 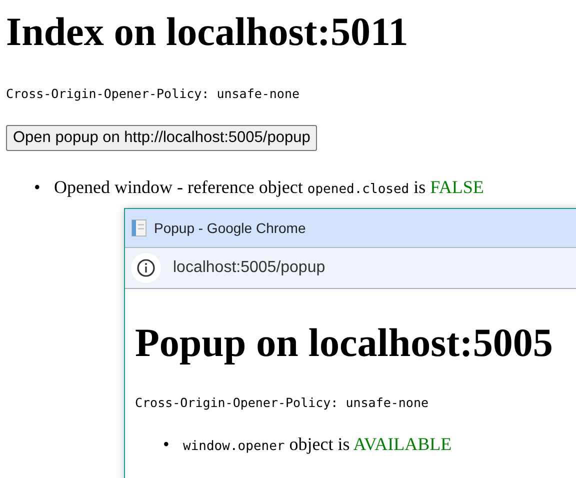 What do you see at coordinates (146, 268) in the screenshot?
I see `info-icon` at bounding box center [146, 268].